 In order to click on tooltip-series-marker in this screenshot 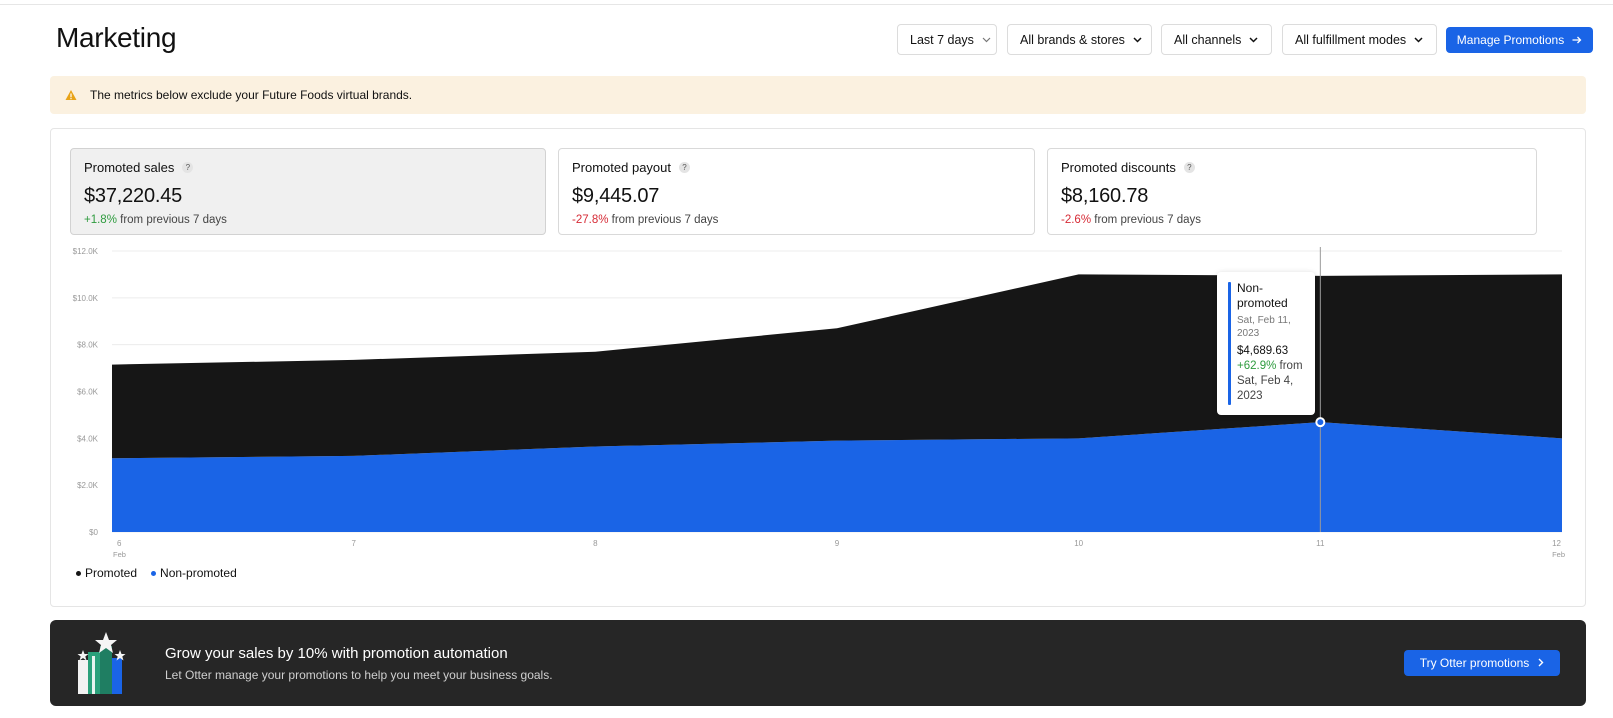, I will do `click(1229, 343)`.